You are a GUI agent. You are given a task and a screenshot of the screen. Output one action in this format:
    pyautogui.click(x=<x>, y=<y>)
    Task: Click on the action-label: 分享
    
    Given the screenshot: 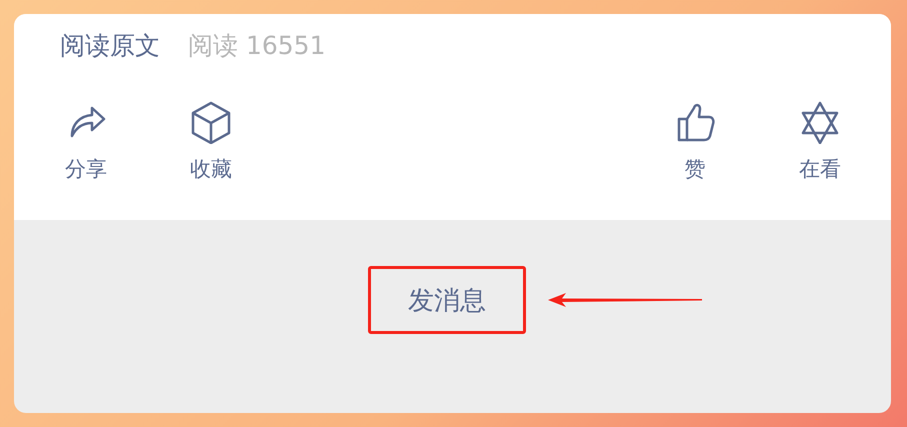 What is the action you would take?
    pyautogui.click(x=86, y=169)
    